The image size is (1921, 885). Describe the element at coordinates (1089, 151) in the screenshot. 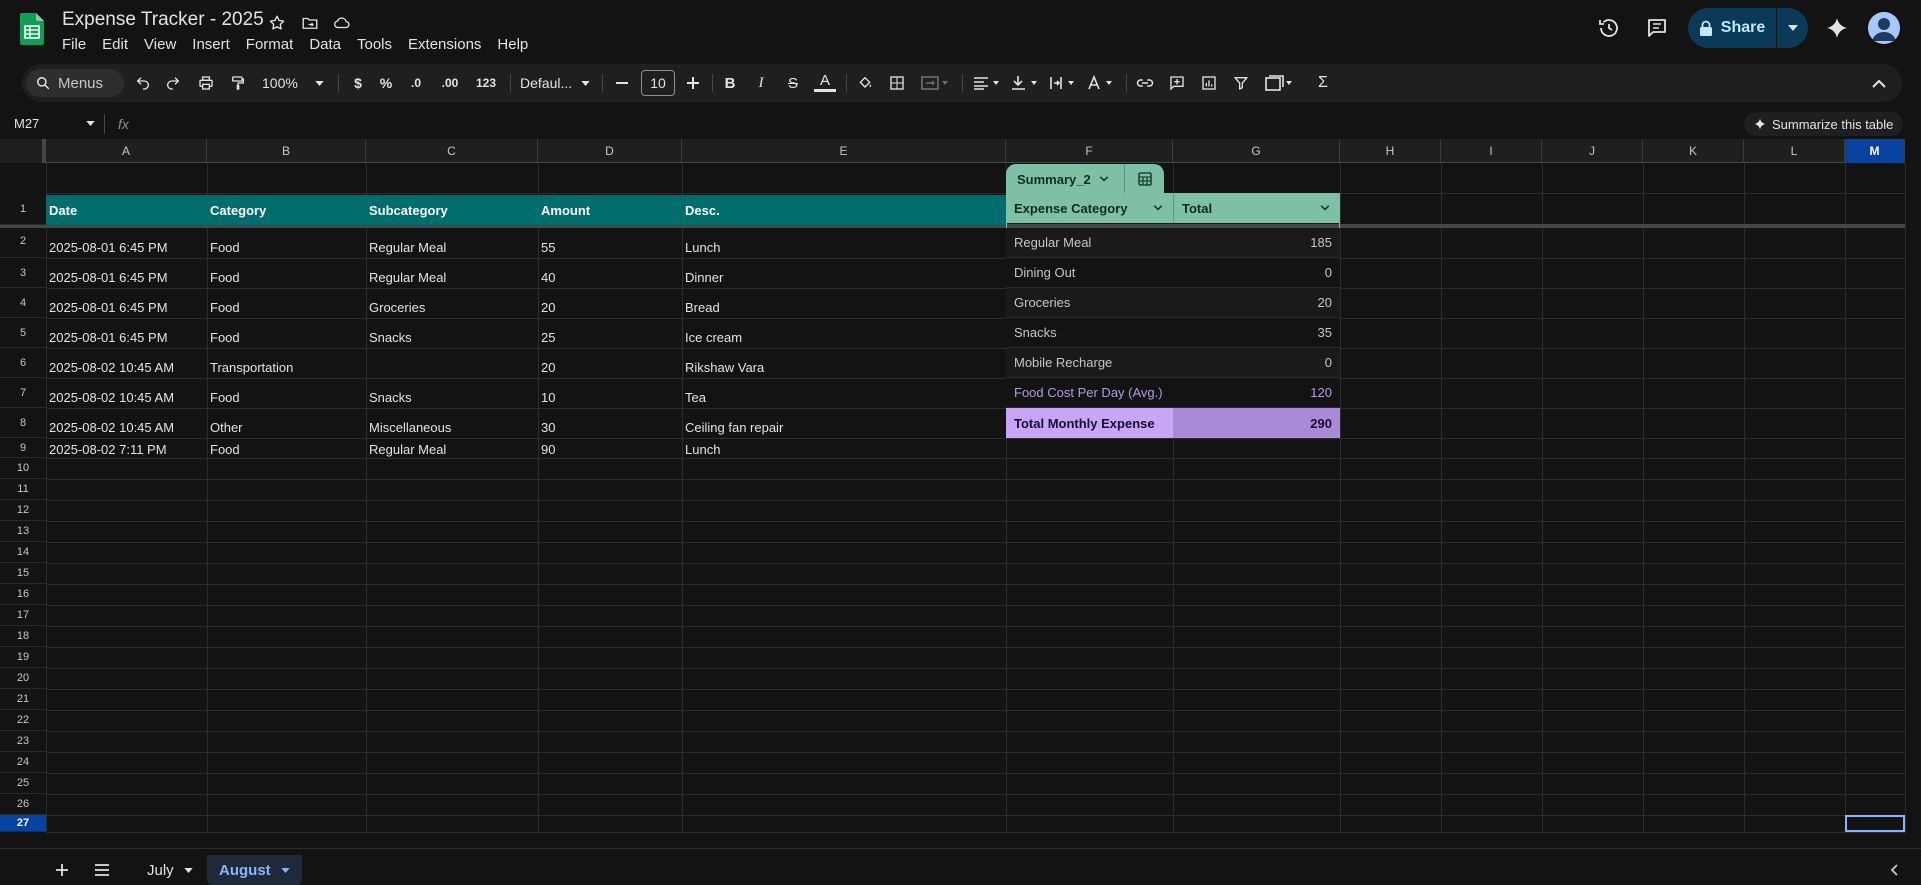

I see `column-header-f: F` at that location.